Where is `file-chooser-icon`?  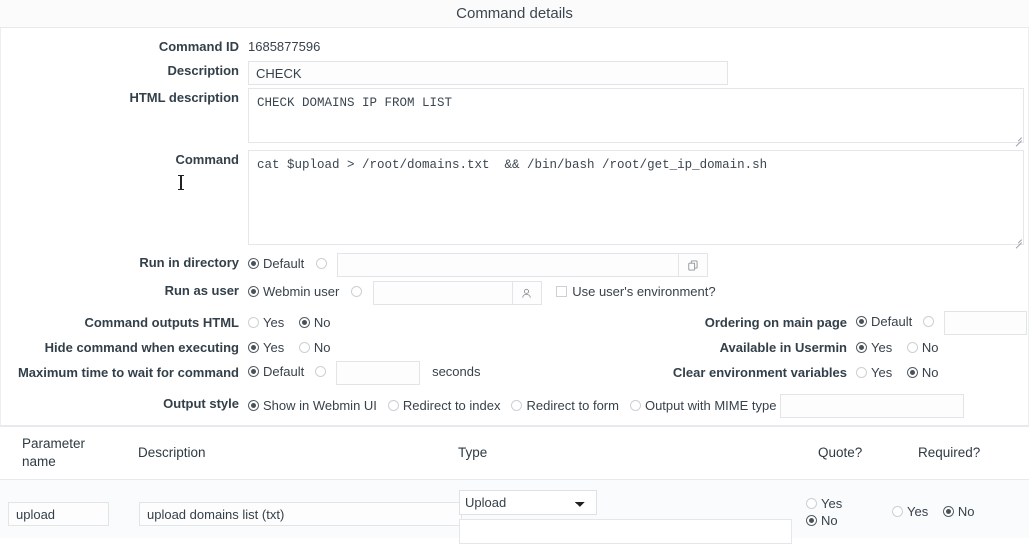
file-chooser-icon is located at coordinates (693, 265).